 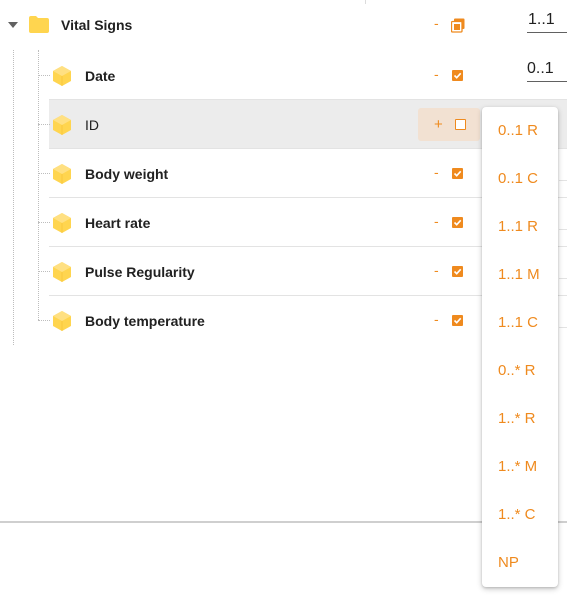 I want to click on dropdown-option: NP, so click(x=508, y=563).